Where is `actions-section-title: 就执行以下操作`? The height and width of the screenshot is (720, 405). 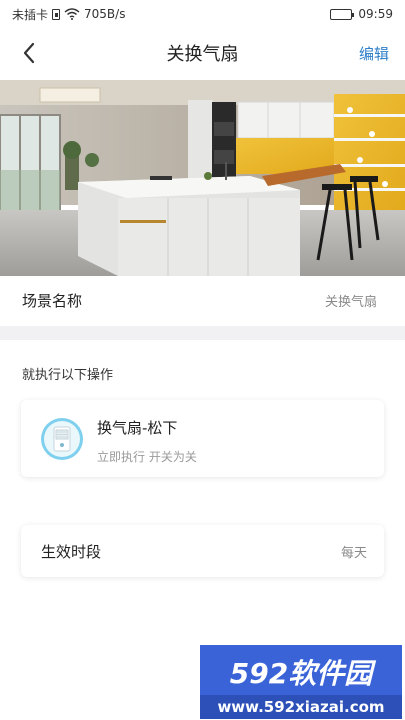
actions-section-title: 就执行以下操作 is located at coordinates (68, 375).